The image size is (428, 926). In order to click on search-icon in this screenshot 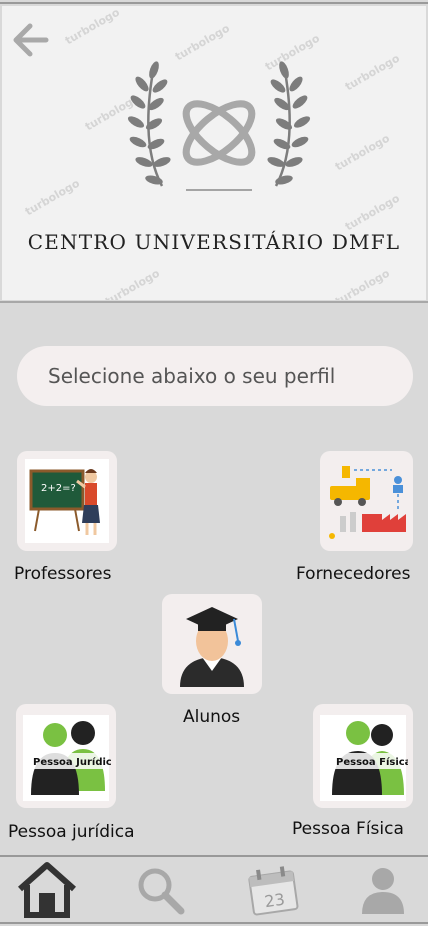, I will do `click(161, 891)`.